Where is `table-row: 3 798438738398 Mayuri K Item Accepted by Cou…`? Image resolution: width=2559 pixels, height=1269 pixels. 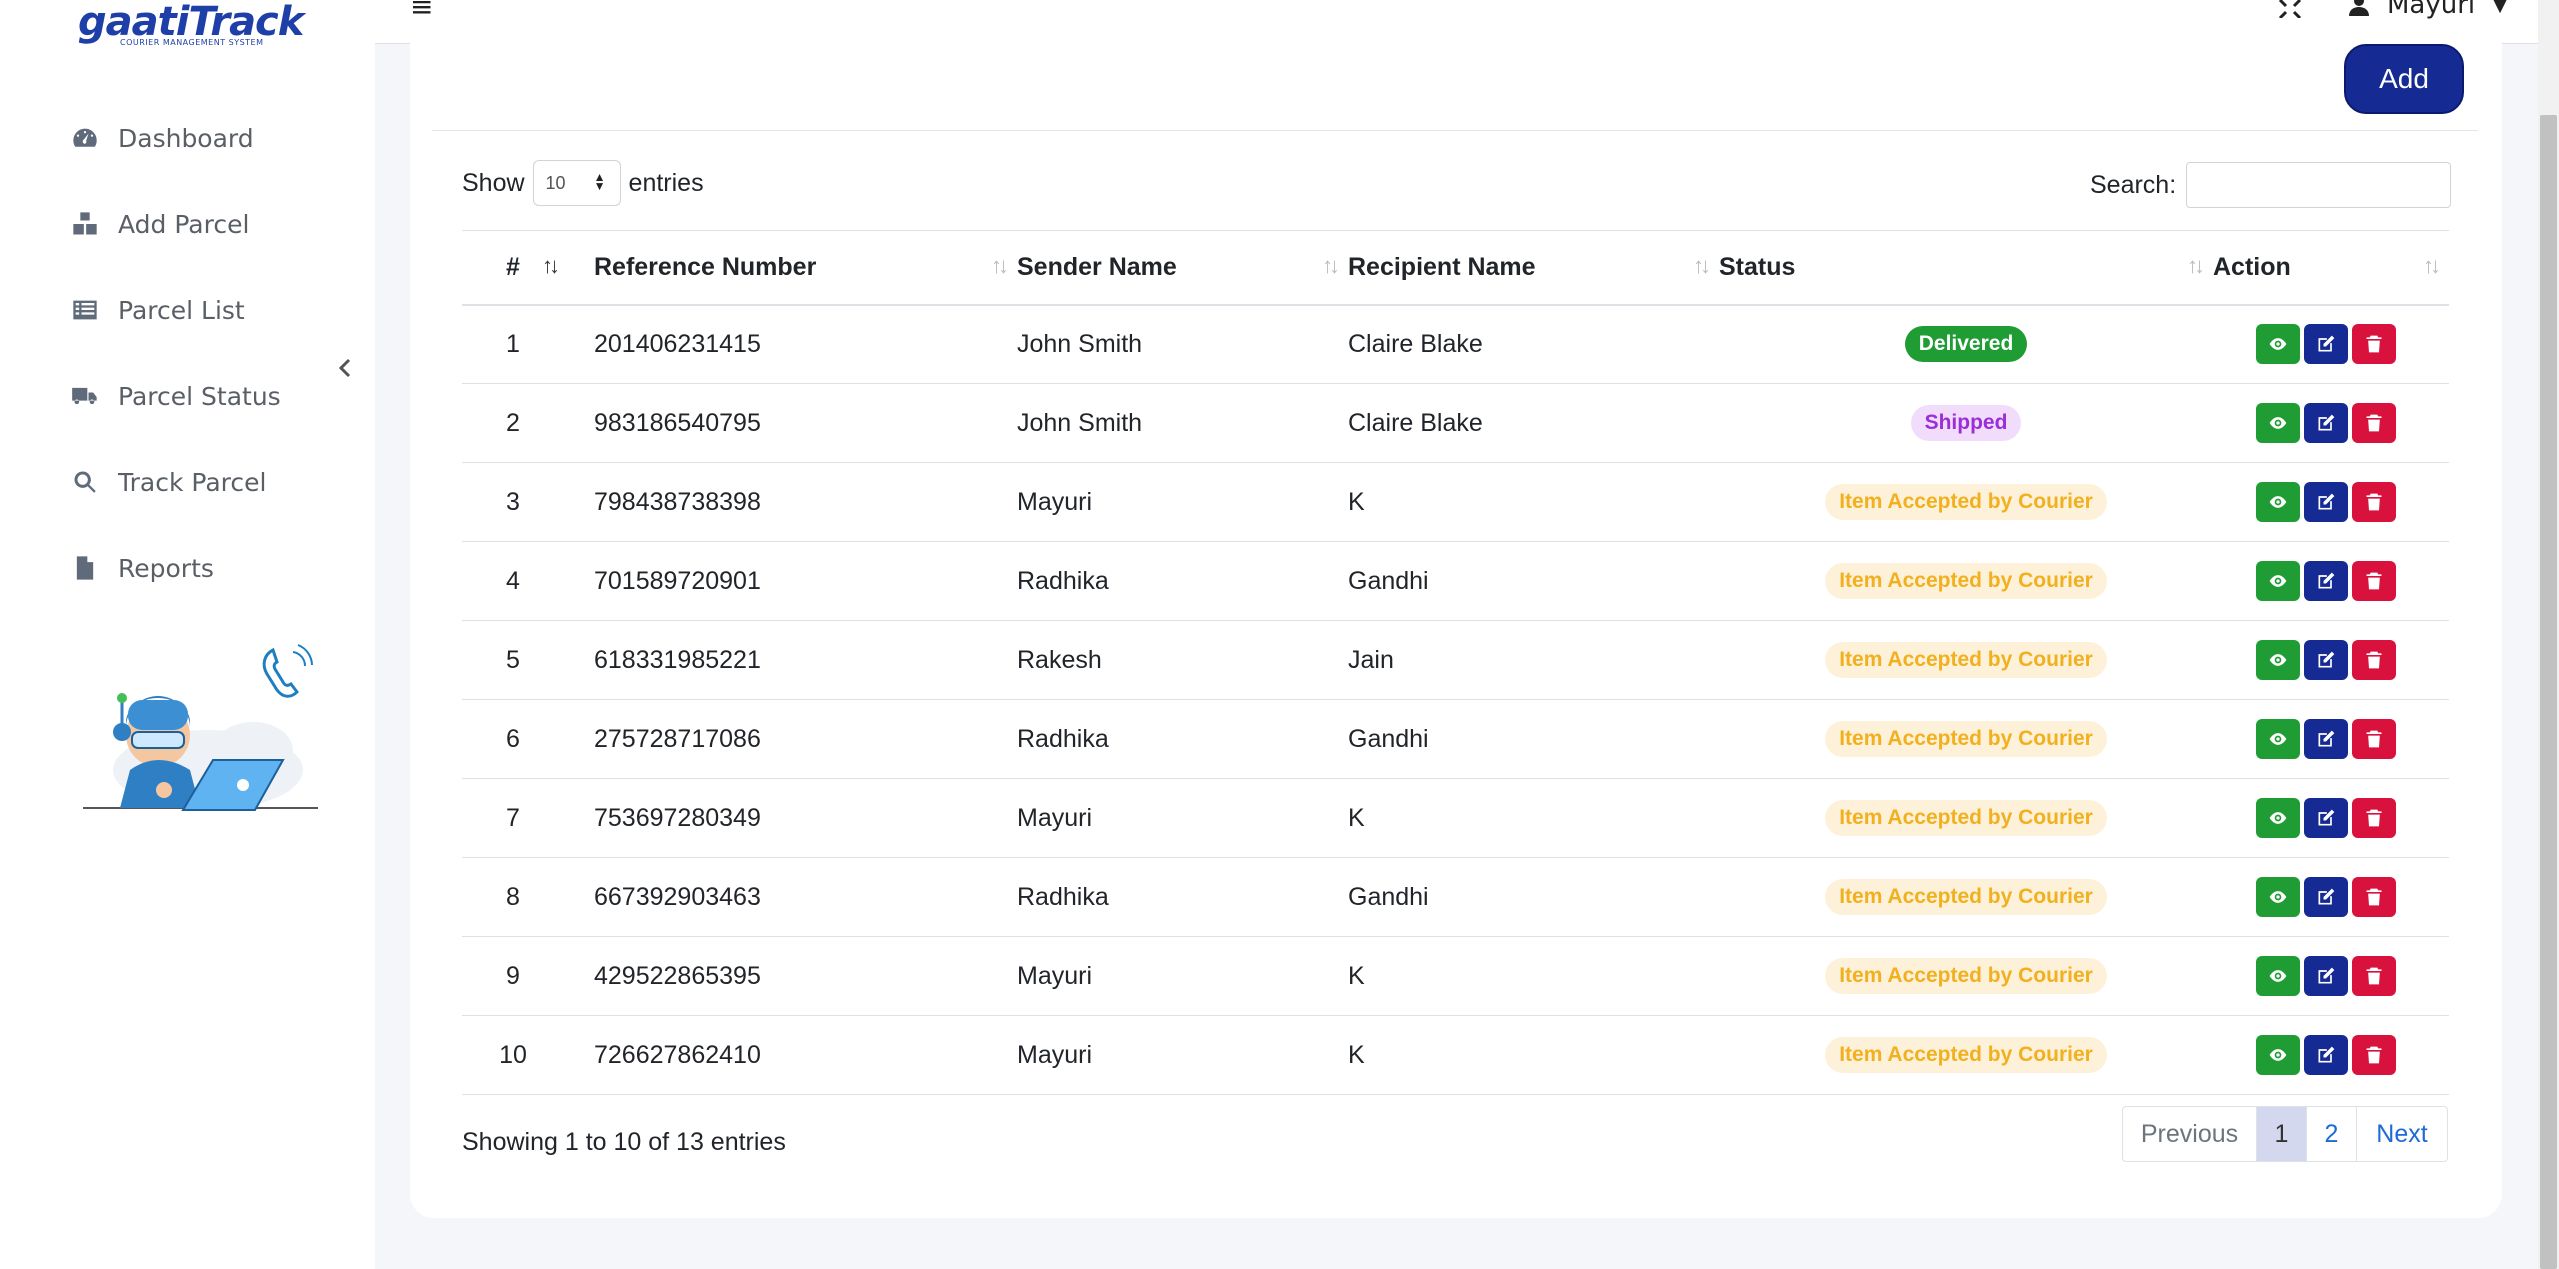
table-row: 3 798438738398 Mayuri K Item Accepted by Cou… is located at coordinates (1455, 502).